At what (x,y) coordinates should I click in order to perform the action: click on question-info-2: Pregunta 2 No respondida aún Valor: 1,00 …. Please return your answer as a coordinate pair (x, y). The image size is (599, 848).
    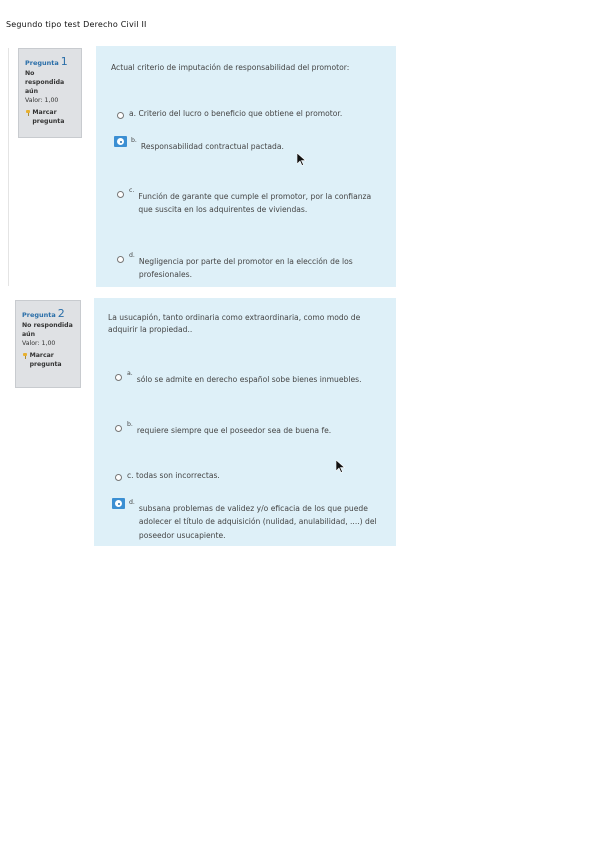
    Looking at the image, I should click on (48, 344).